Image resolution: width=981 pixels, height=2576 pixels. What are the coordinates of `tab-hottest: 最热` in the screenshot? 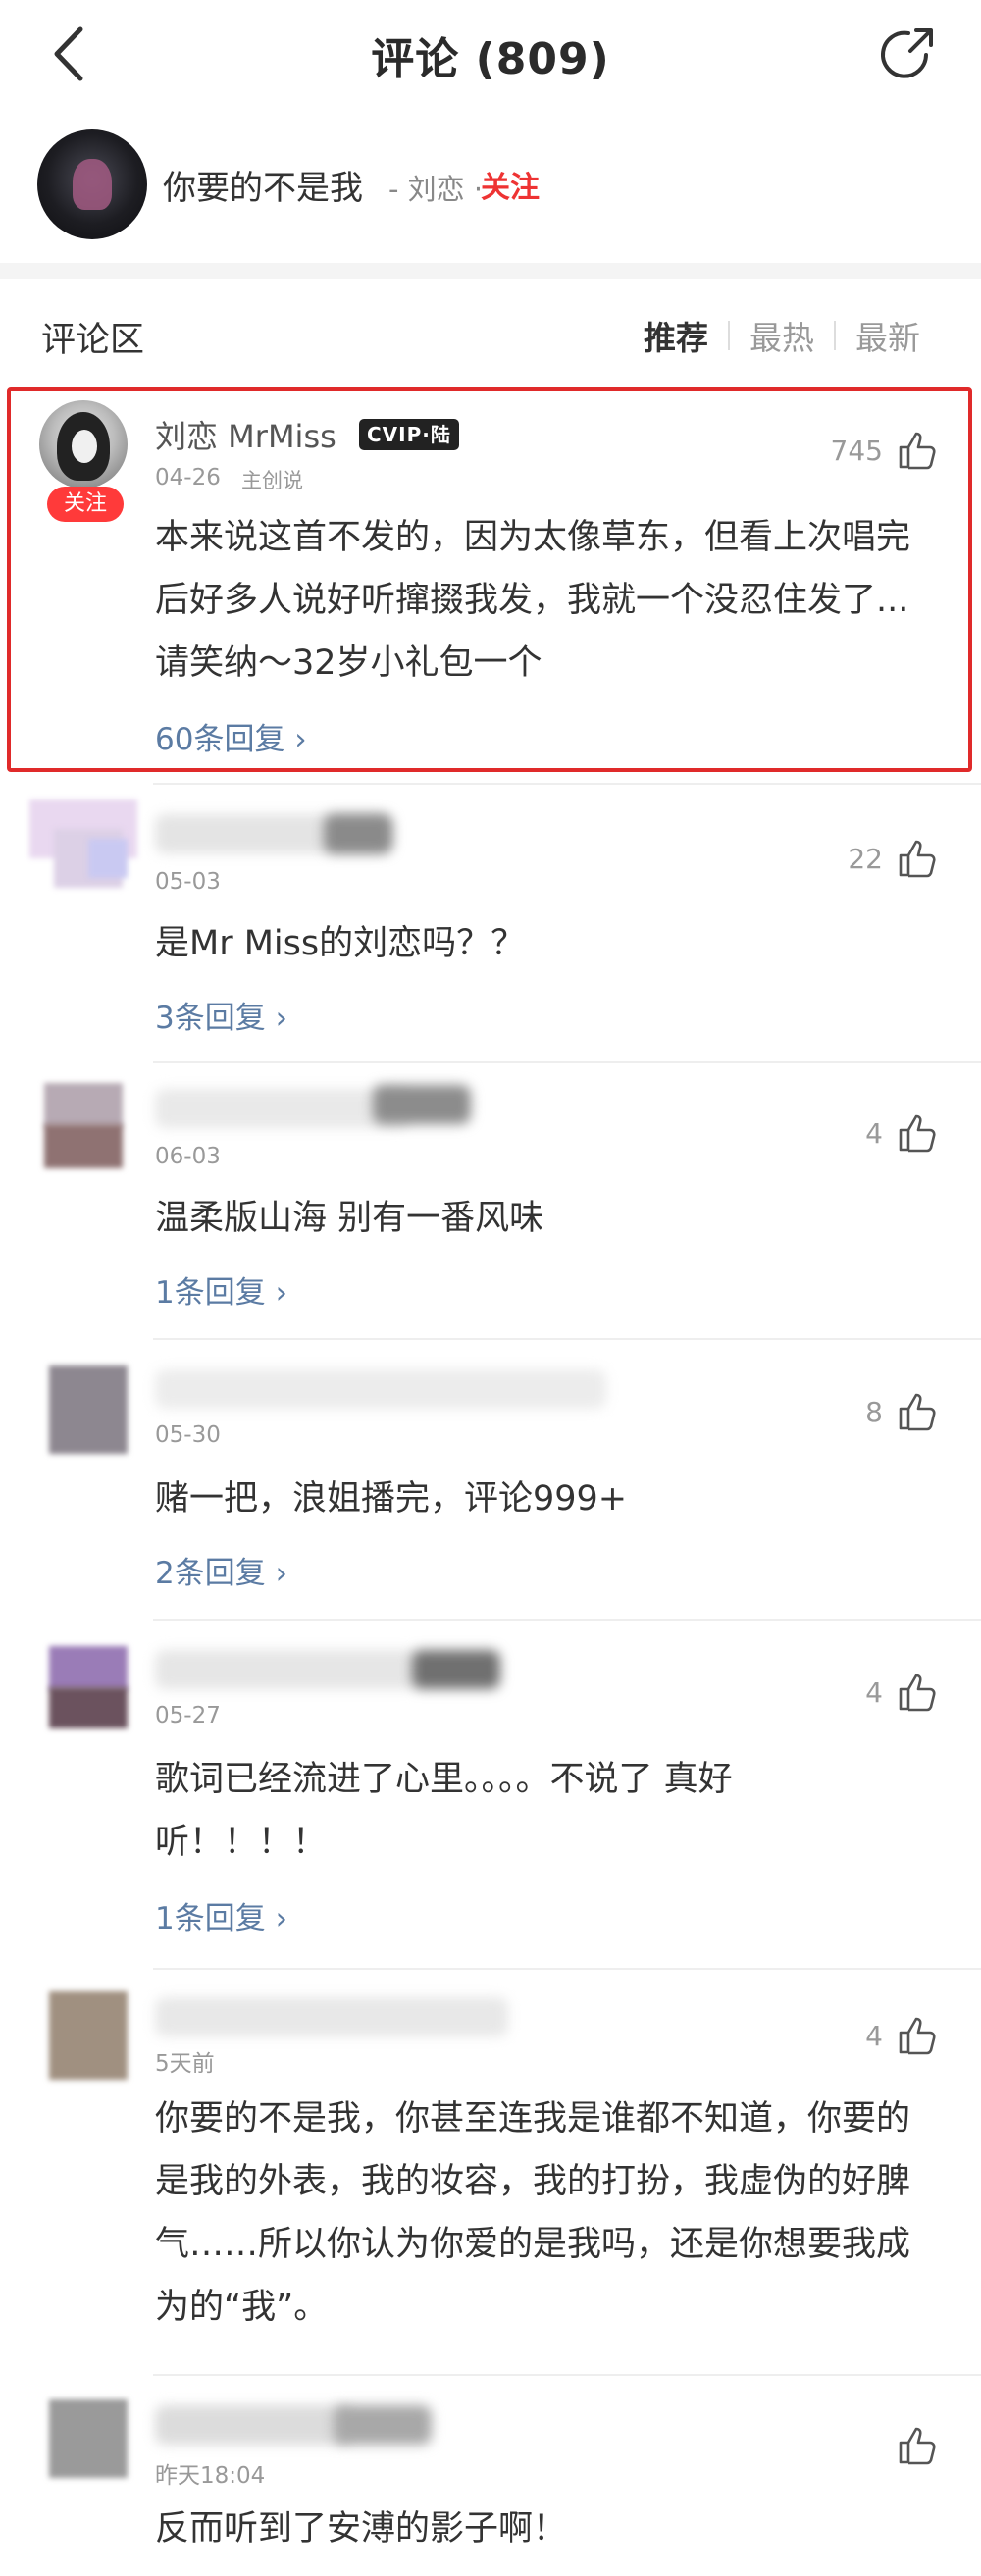 It's located at (782, 335).